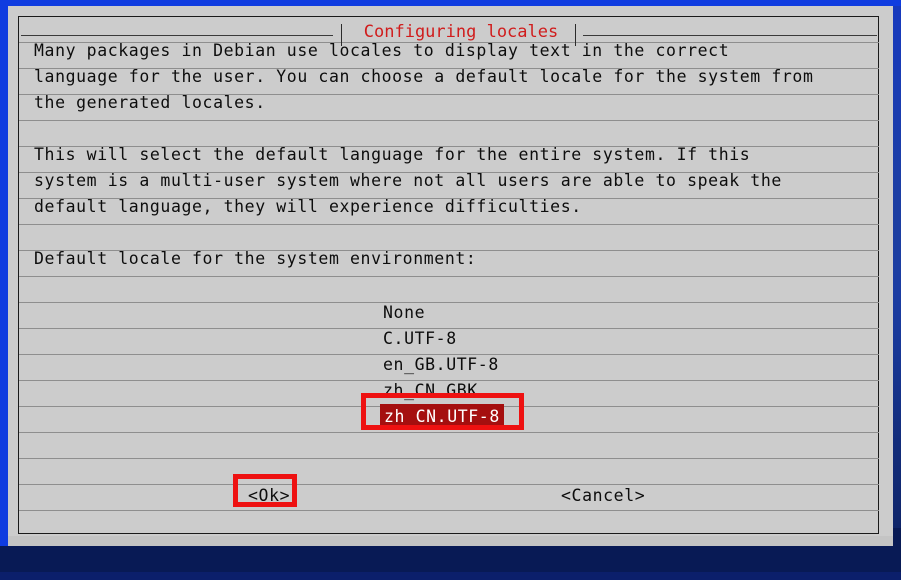  Describe the element at coordinates (269, 496) in the screenshot. I see `ok-button: <Ok>` at that location.